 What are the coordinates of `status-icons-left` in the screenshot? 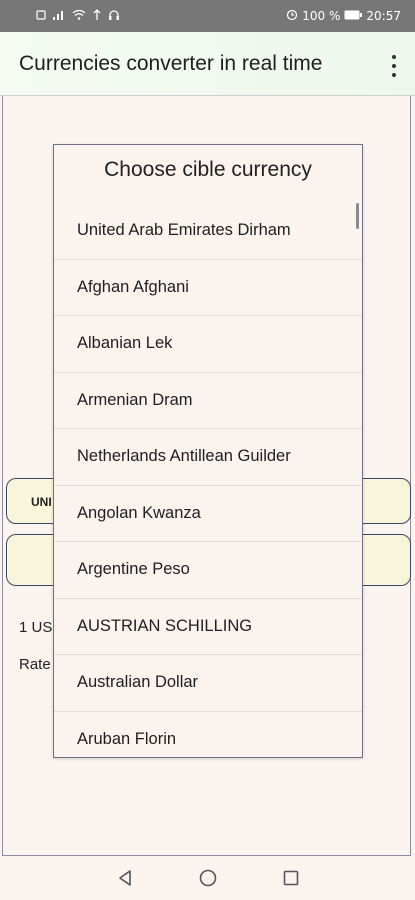 It's located at (78, 16).